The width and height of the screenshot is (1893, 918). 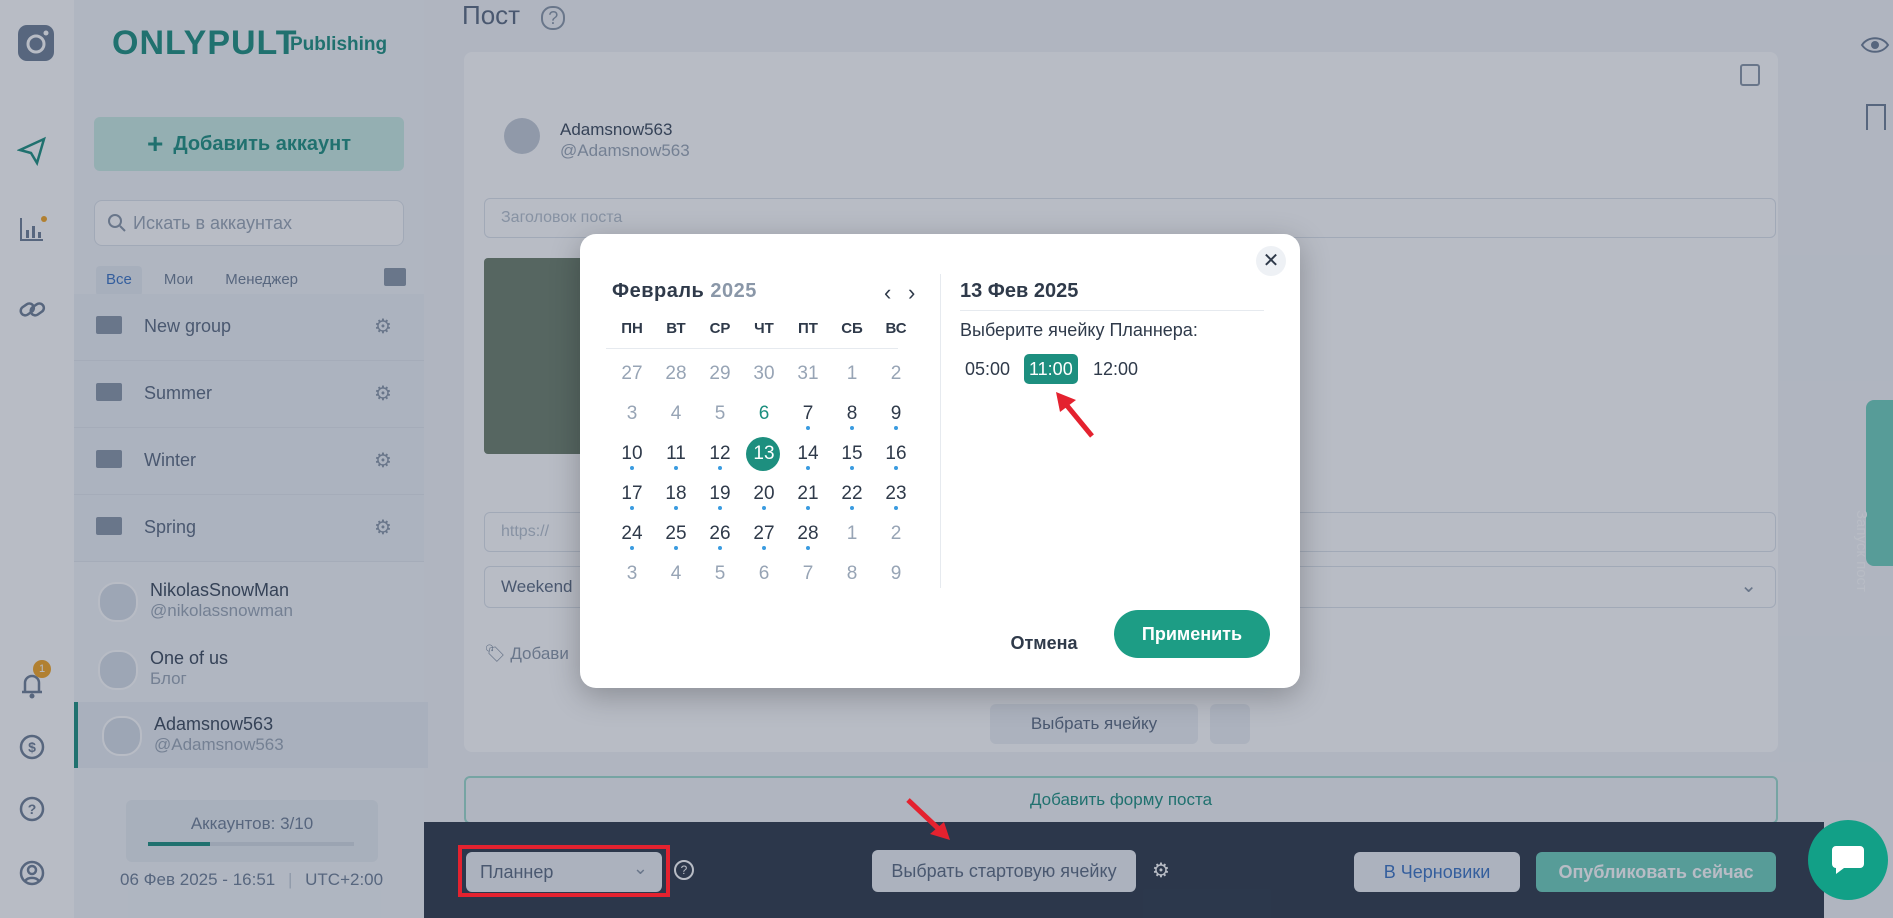 I want to click on calendar-day: 25, so click(x=676, y=534).